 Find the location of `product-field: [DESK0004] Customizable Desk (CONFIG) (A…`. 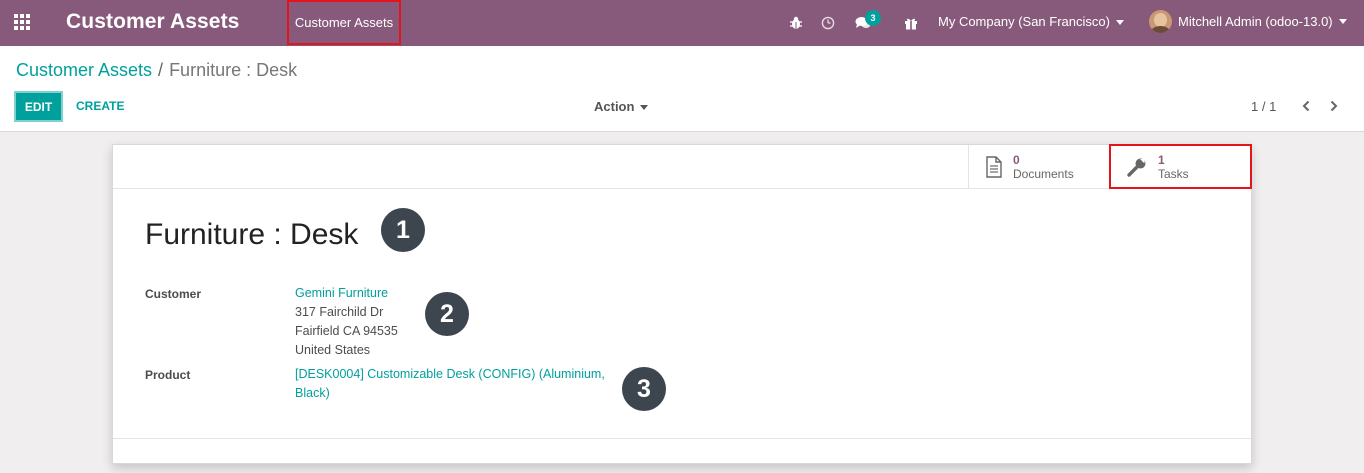

product-field: [DESK0004] Customizable Desk (CONFIG) (A… is located at coordinates (450, 384).